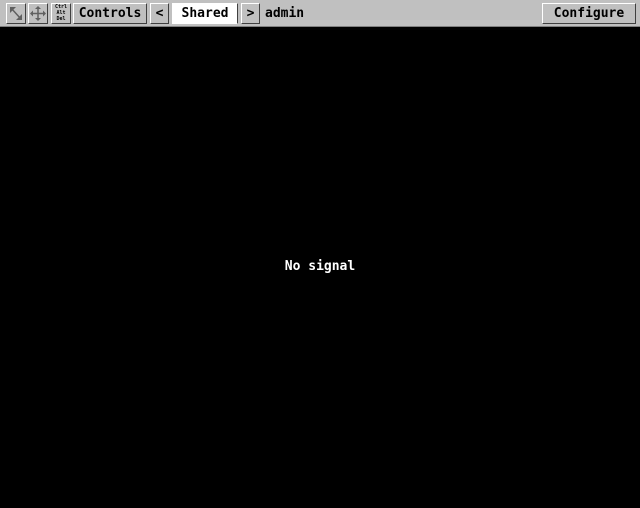 The height and width of the screenshot is (508, 640). What do you see at coordinates (250, 13) in the screenshot?
I see `next-tab-button: >` at bounding box center [250, 13].